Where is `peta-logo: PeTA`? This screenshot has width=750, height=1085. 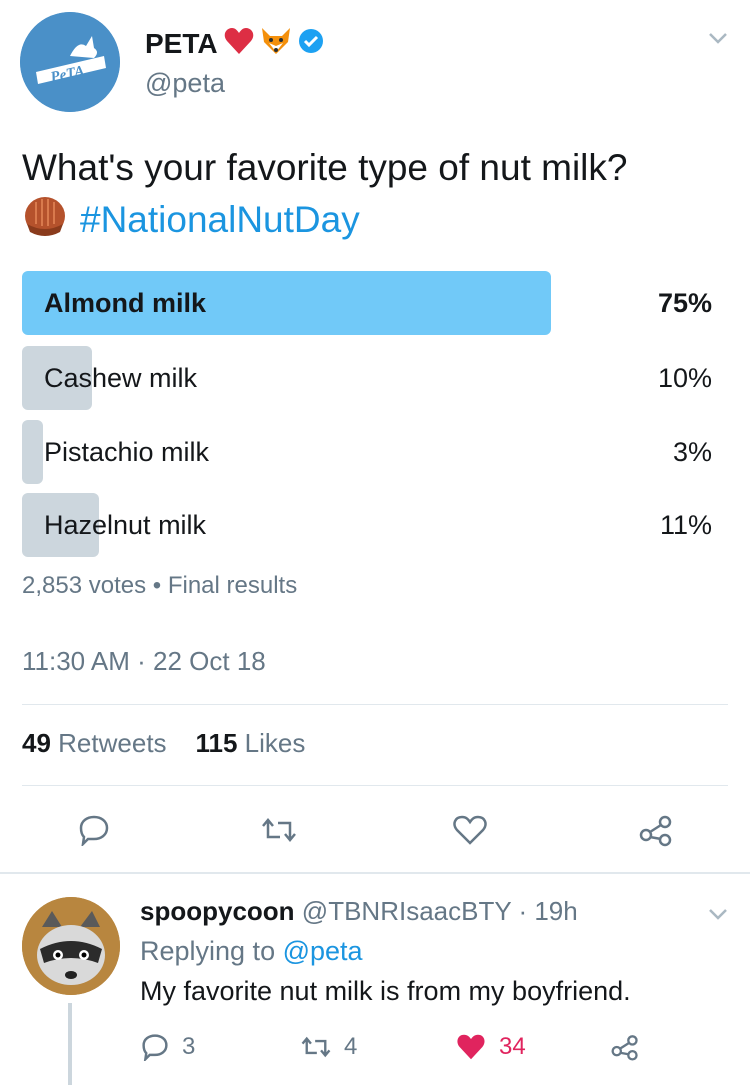 peta-logo: PeTA is located at coordinates (70, 62).